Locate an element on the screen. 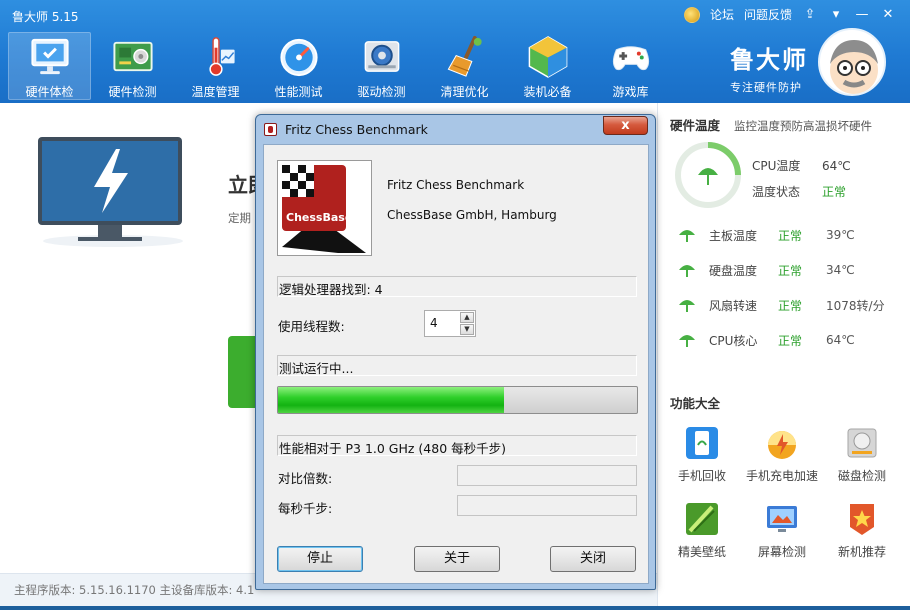  knps-label: 每秒千步: is located at coordinates (305, 508).